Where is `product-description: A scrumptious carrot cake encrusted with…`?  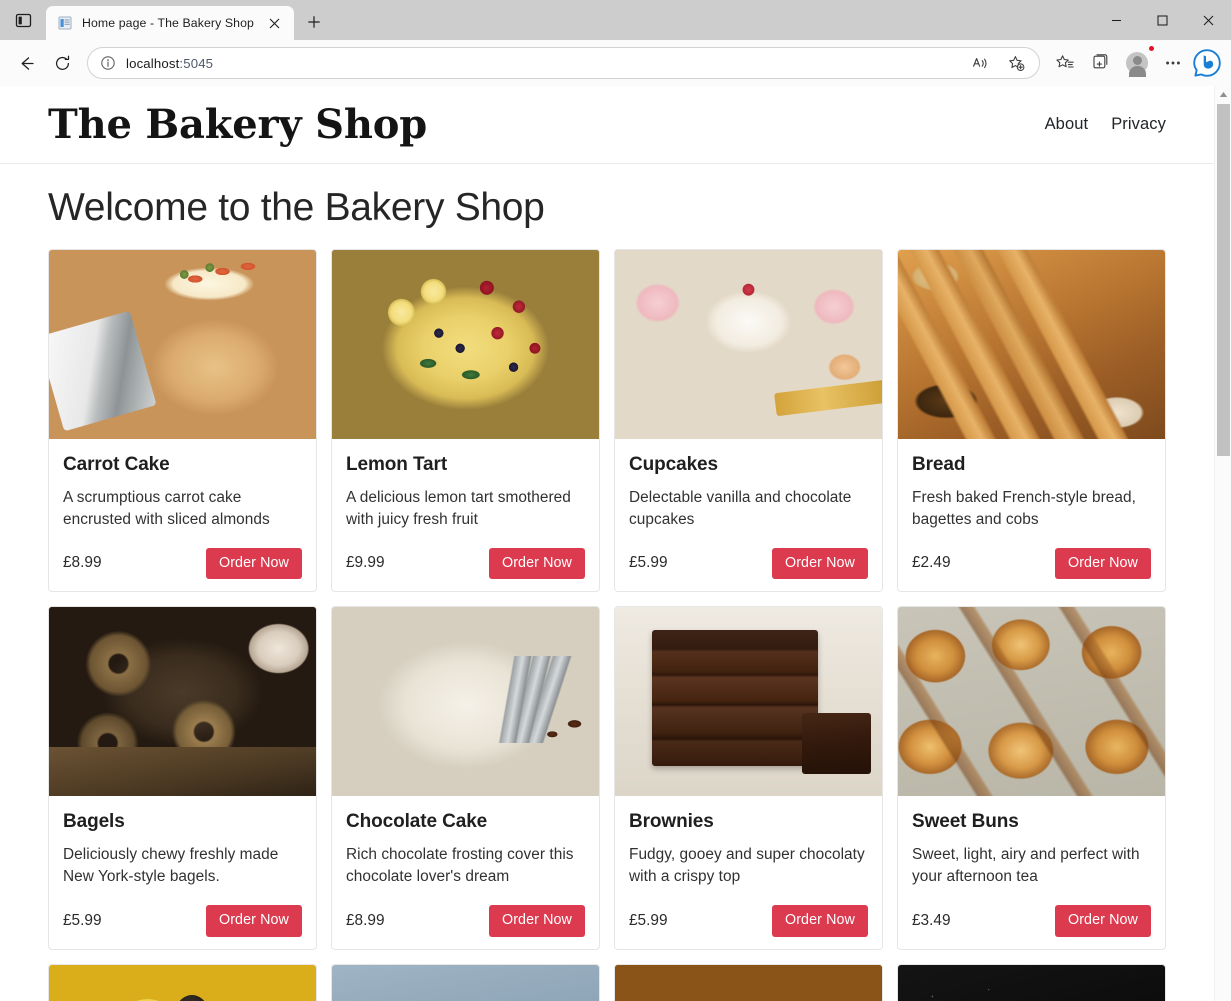 product-description: A scrumptious carrot cake encrusted with… is located at coordinates (166, 508).